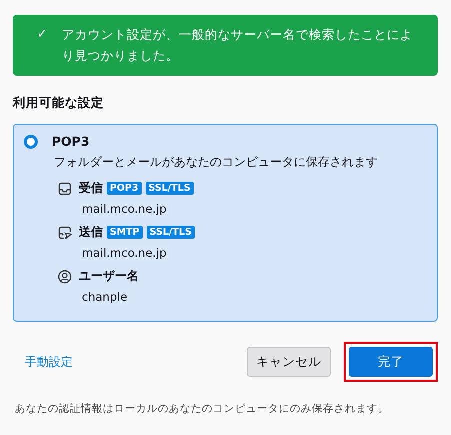  What do you see at coordinates (91, 232) in the screenshot?
I see `server-label: 送信` at bounding box center [91, 232].